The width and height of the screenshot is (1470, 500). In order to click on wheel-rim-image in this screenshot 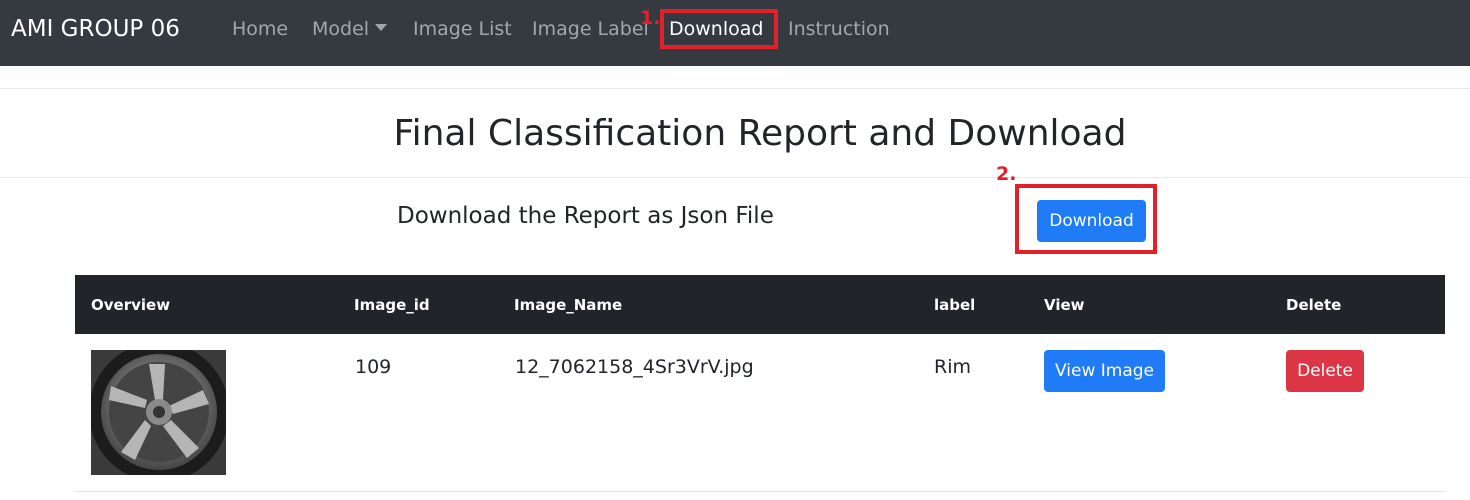, I will do `click(158, 412)`.